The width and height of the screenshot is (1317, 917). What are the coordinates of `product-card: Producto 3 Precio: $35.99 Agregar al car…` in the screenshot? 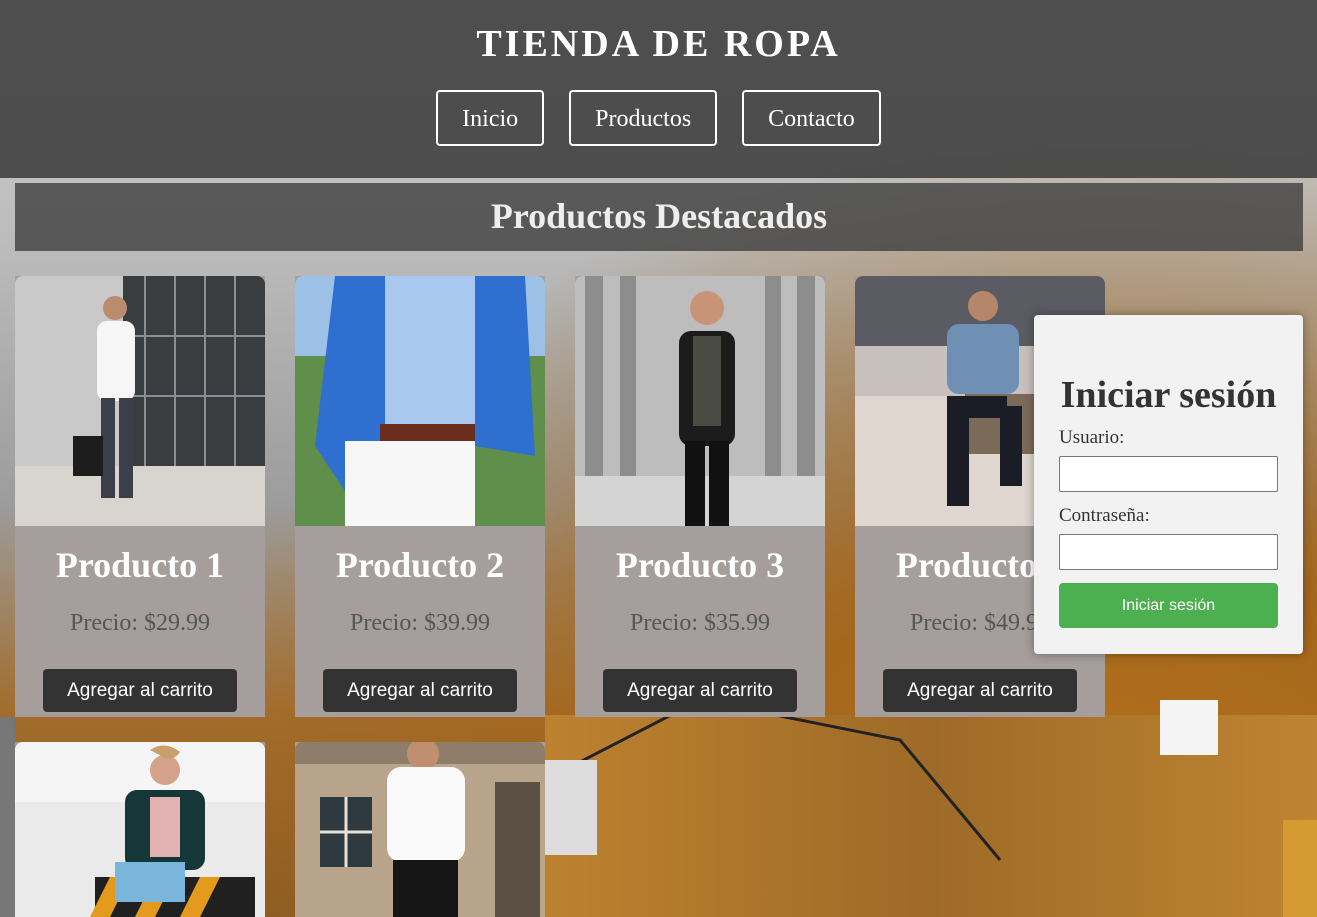 It's located at (700, 496).